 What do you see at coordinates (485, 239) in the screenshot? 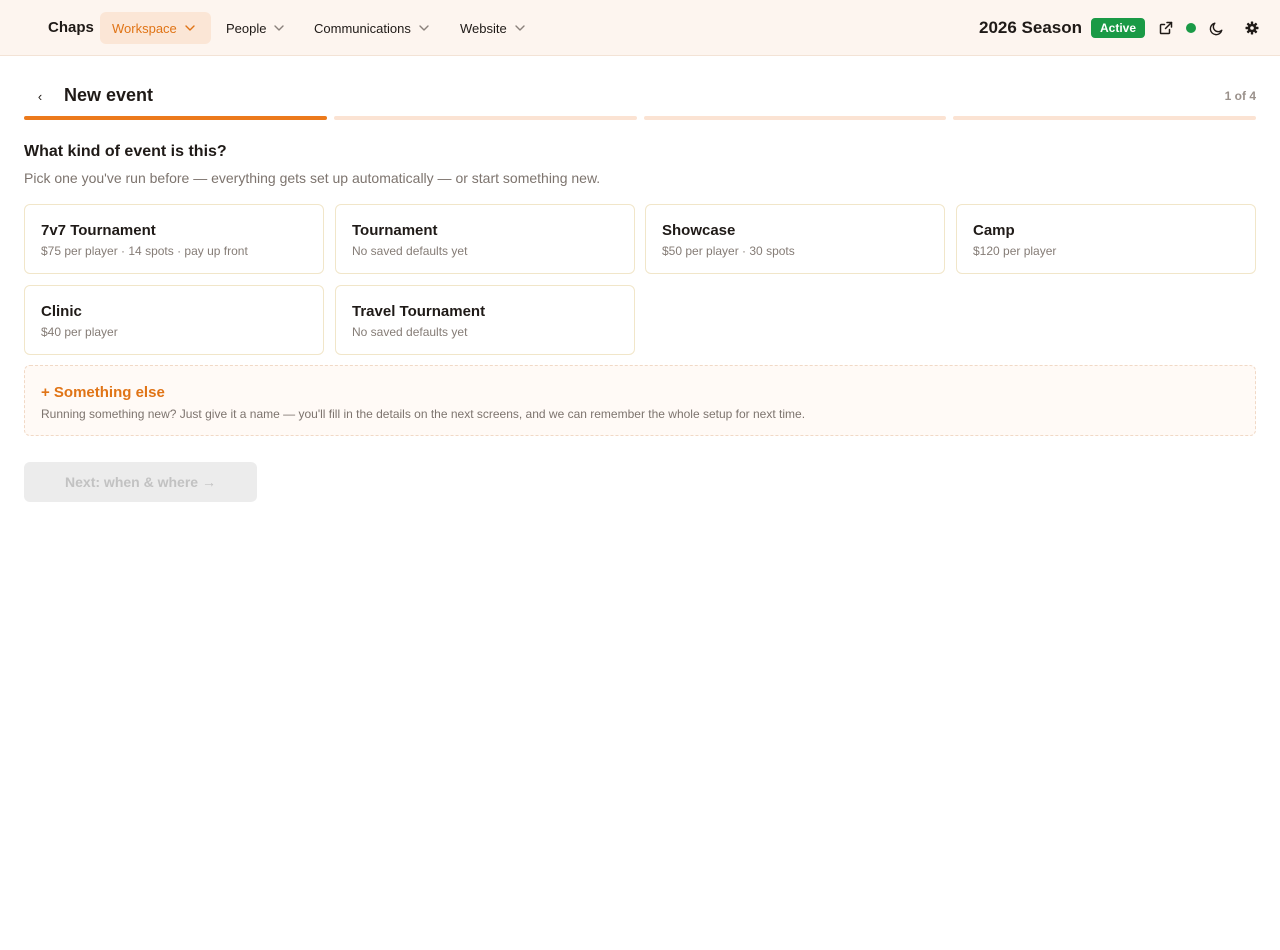
I see `event-template-card: Tournament No saved defaults yet` at bounding box center [485, 239].